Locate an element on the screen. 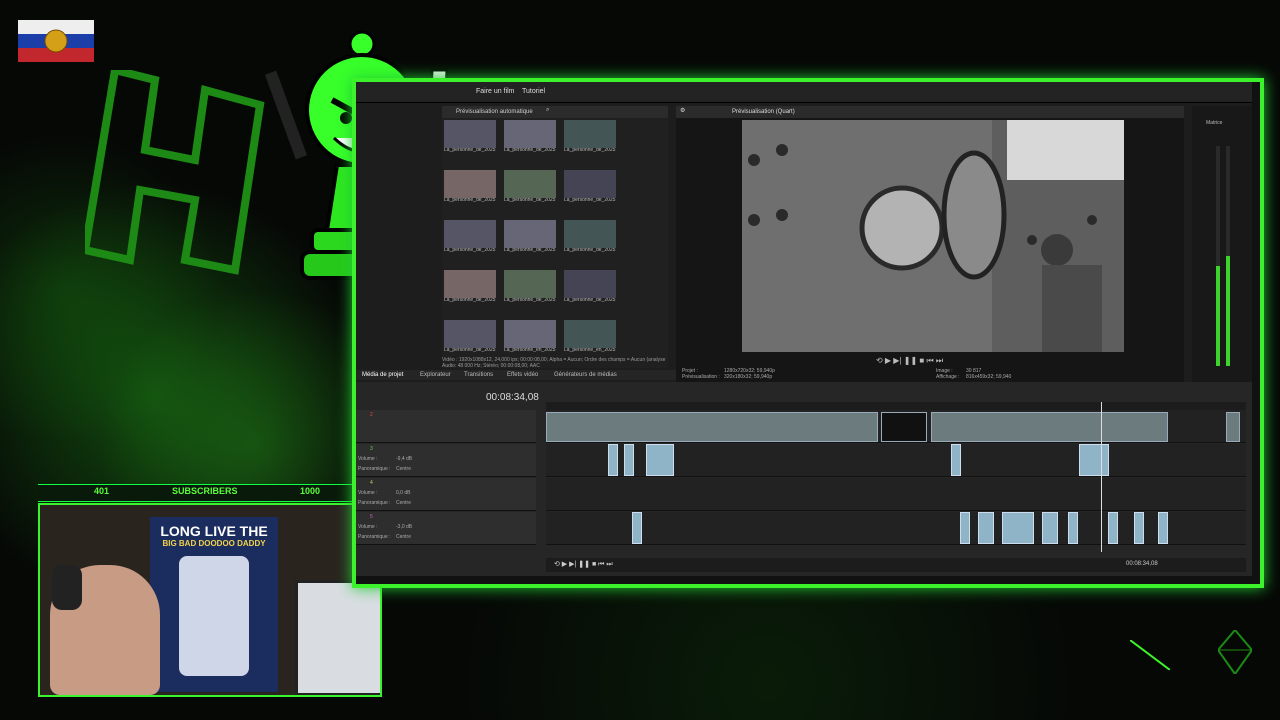 Image resolution: width=1280 pixels, height=720 pixels. media-thumbnail: La_personne_de_202510 200040.mp4 is located at coordinates (590, 189).